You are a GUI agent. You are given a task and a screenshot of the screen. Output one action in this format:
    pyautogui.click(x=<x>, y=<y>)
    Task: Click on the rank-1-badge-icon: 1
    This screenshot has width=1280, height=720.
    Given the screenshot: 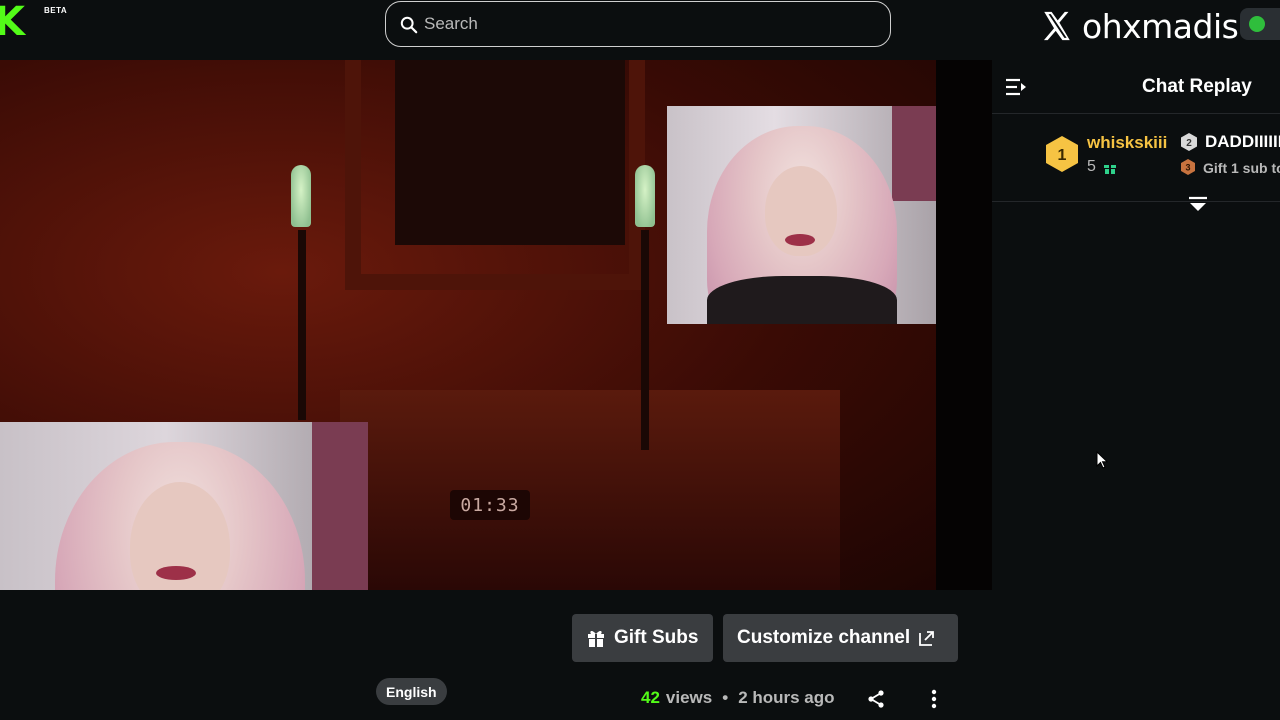 What is the action you would take?
    pyautogui.click(x=1062, y=154)
    